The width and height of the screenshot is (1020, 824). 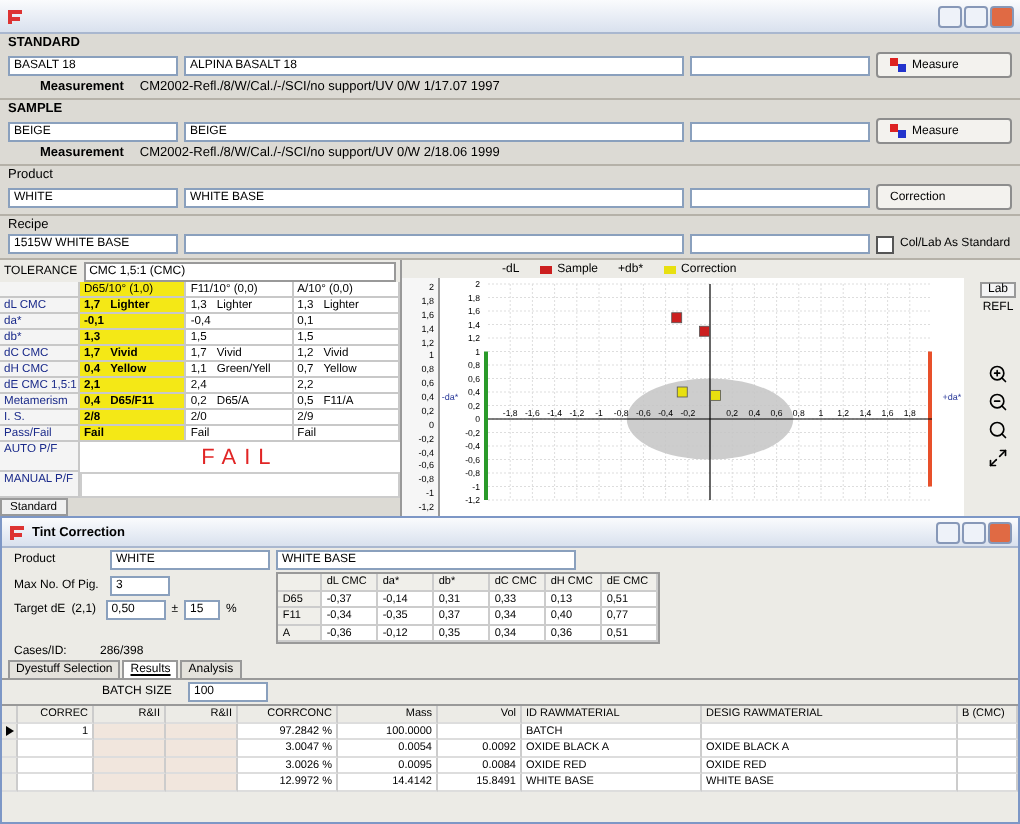 What do you see at coordinates (998, 458) in the screenshot?
I see `fit-icon` at bounding box center [998, 458].